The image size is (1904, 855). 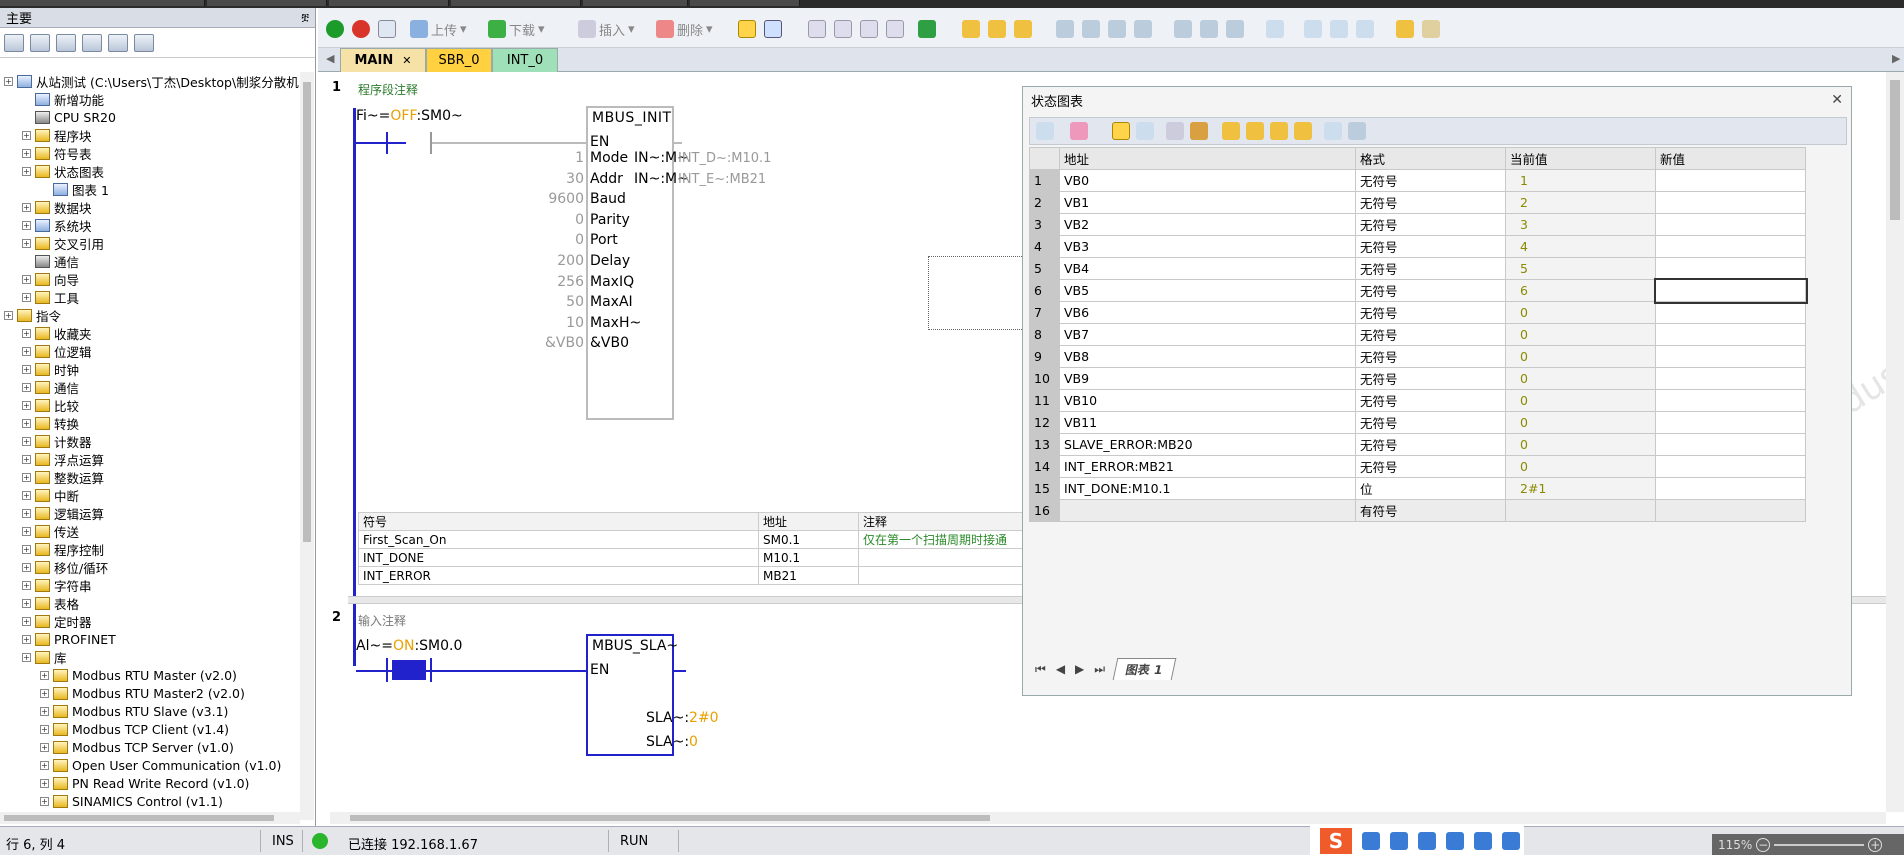 I want to click on cell-cur: 4, so click(x=1580, y=246).